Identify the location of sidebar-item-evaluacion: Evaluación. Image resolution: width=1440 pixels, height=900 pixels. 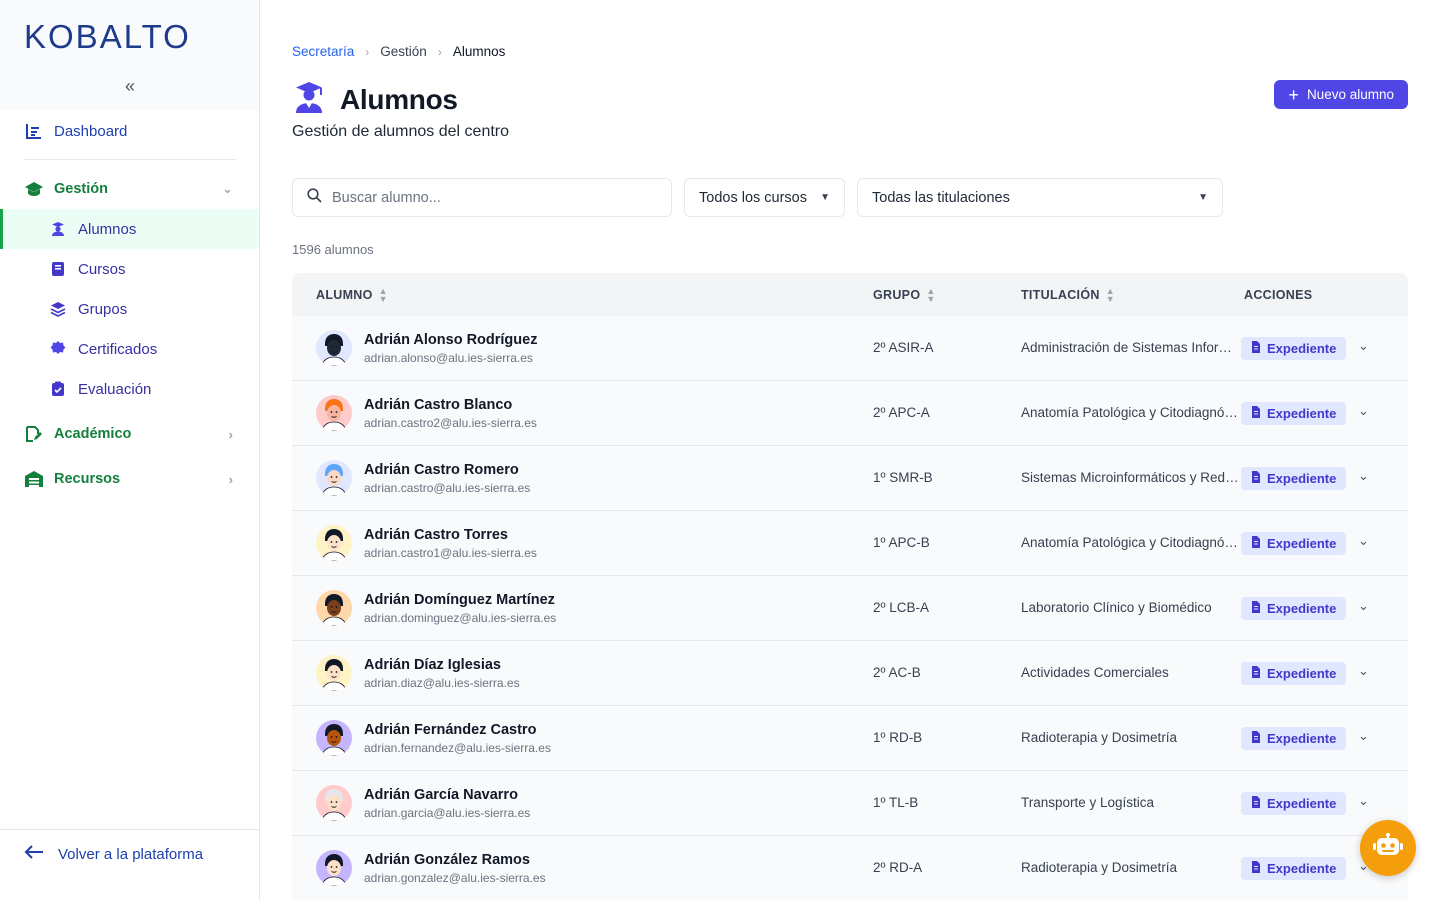
(129, 389).